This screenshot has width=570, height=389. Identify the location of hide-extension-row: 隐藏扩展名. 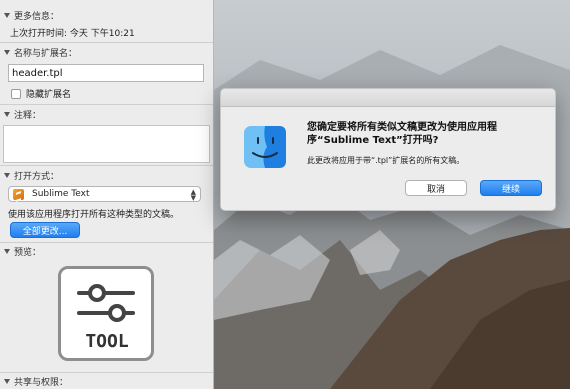
(41, 93).